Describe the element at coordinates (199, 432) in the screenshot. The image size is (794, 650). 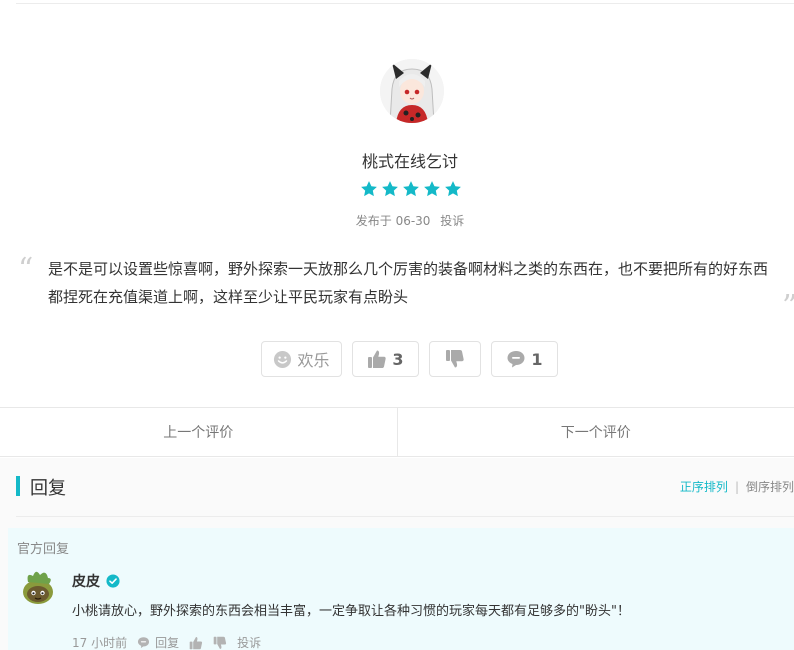
I see `prev-review-link: 上一个评价` at that location.